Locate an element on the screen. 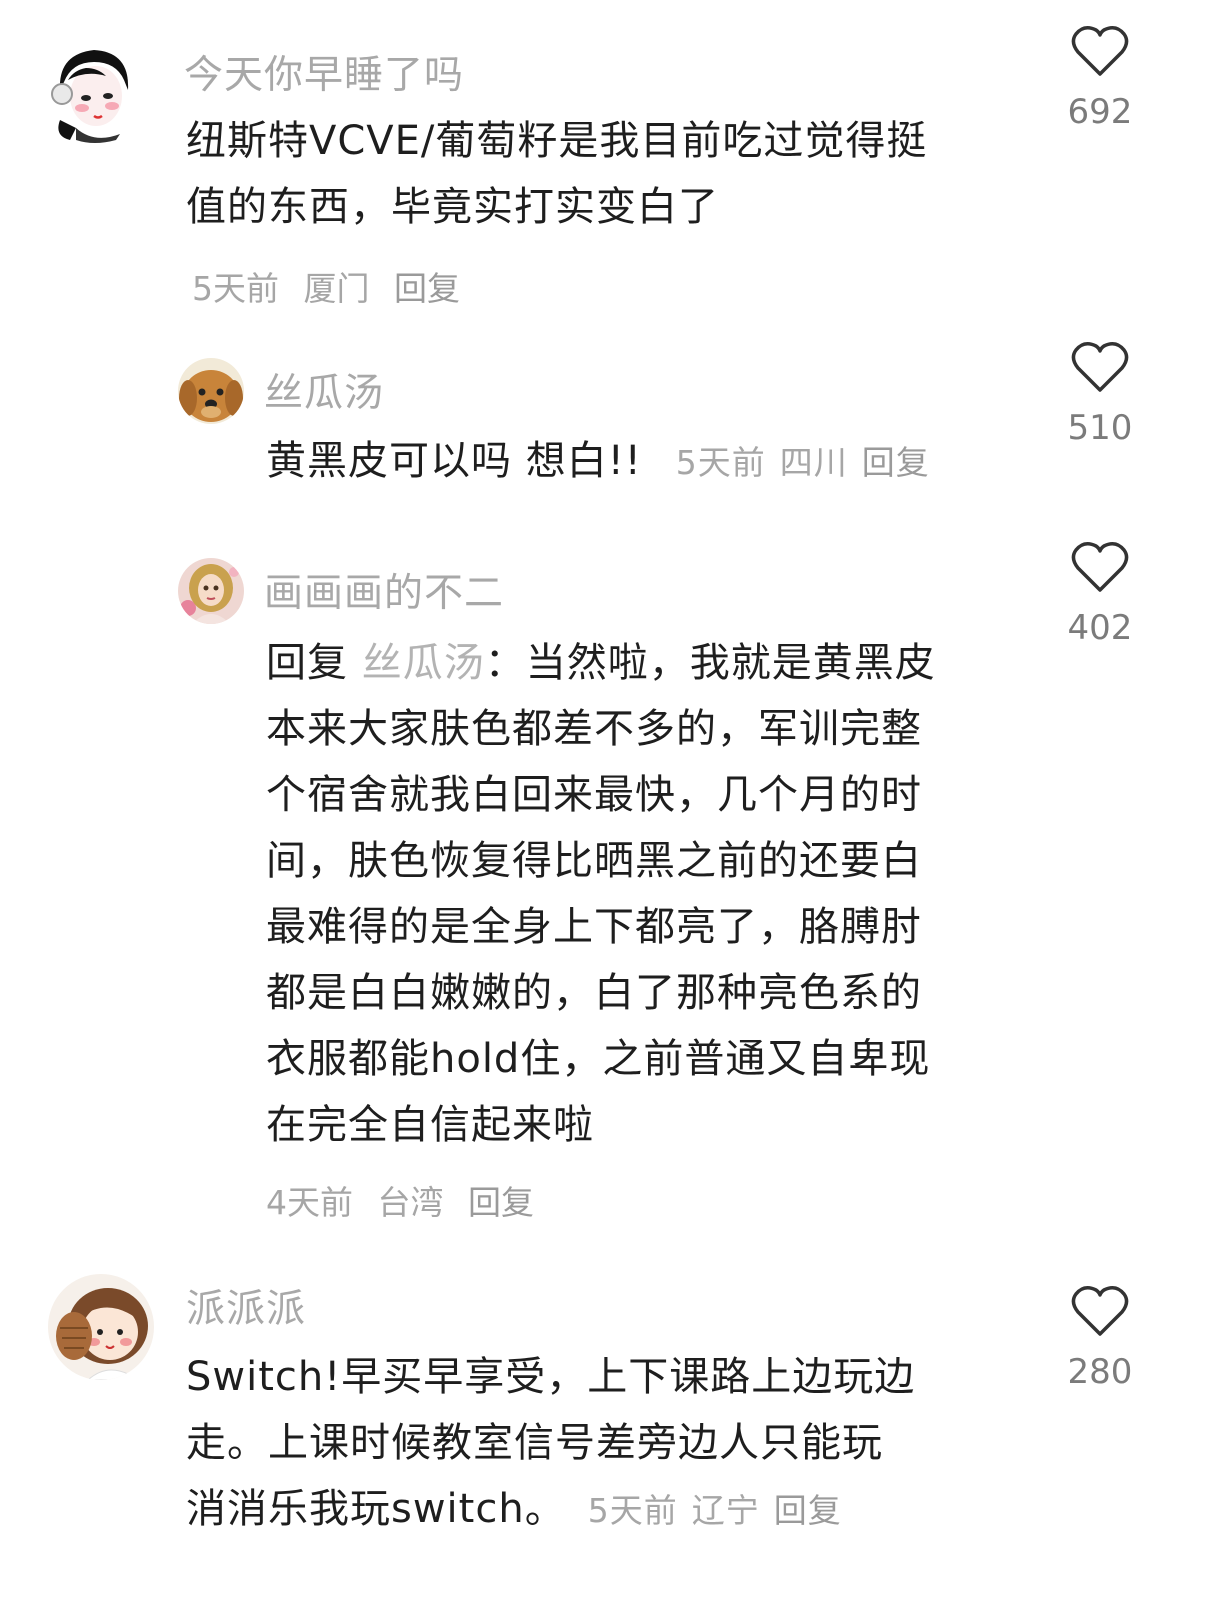 Image resolution: width=1220 pixels, height=1605 pixels. comment-meta: 5天前 辽宁 回复 is located at coordinates (722, 1510).